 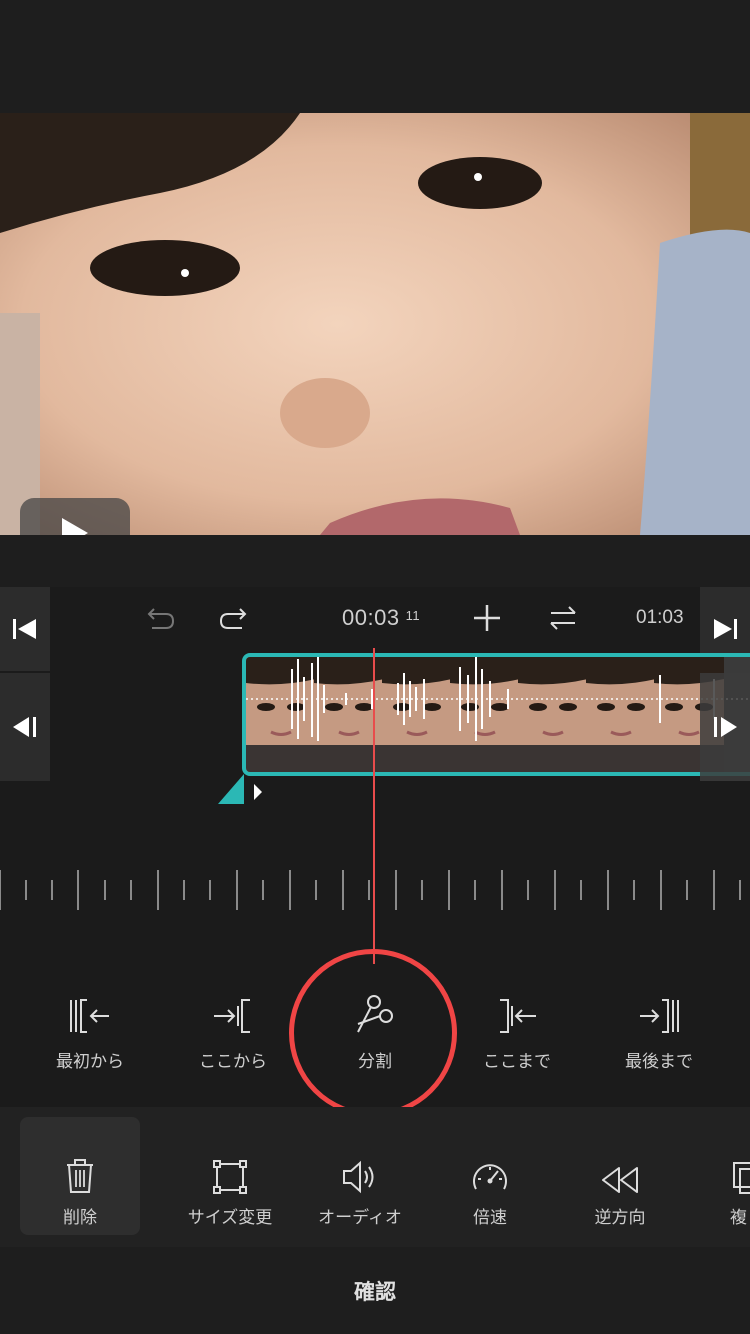 What do you see at coordinates (741, 1178) in the screenshot?
I see `duplicate-icon` at bounding box center [741, 1178].